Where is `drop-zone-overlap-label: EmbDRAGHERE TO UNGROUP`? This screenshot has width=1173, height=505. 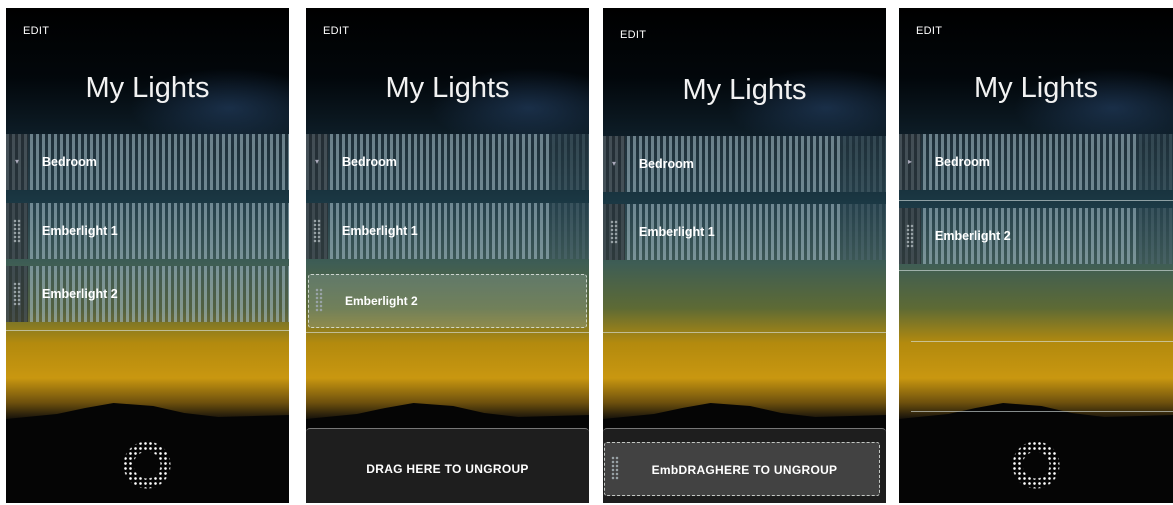
drop-zone-overlap-label: EmbDRAGHERE TO UNGROUP is located at coordinates (744, 470).